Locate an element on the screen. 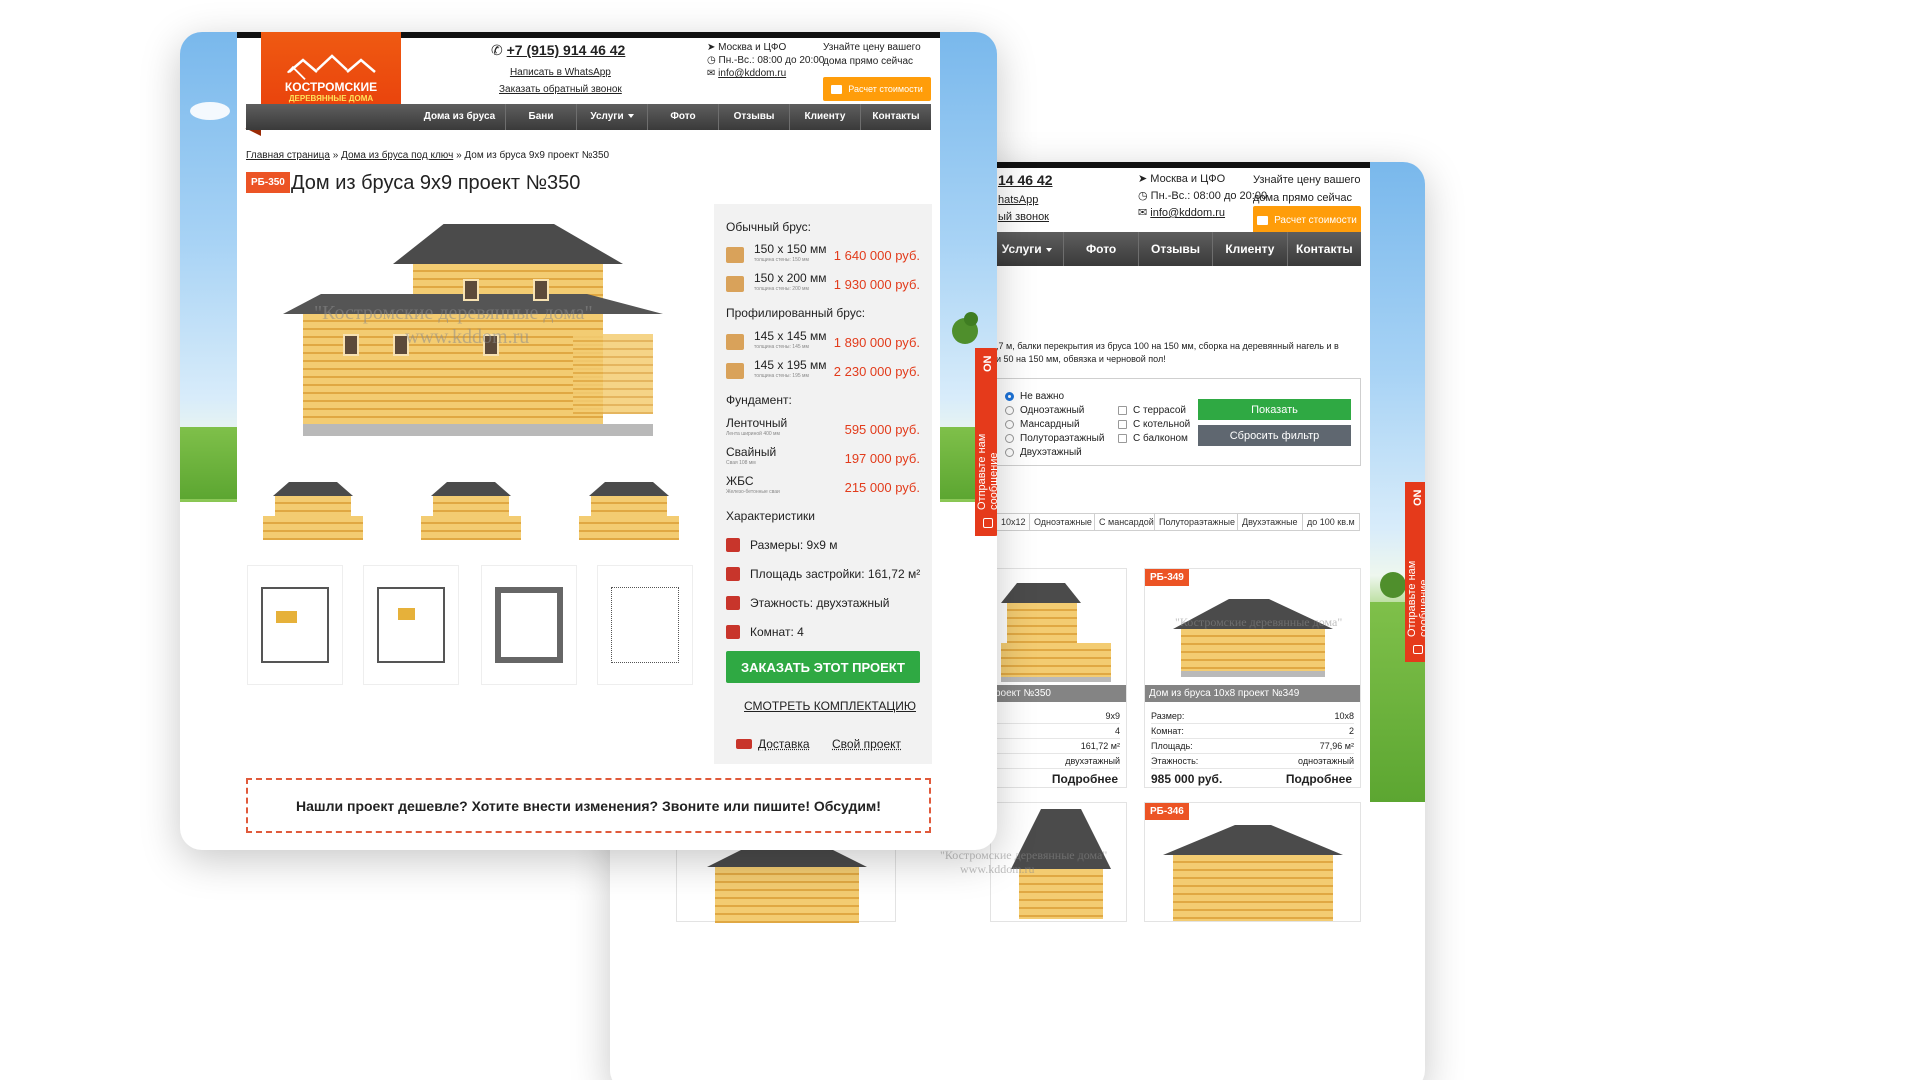 This screenshot has width=1920, height=1080. spec-row: 4 is located at coordinates (1058, 731).